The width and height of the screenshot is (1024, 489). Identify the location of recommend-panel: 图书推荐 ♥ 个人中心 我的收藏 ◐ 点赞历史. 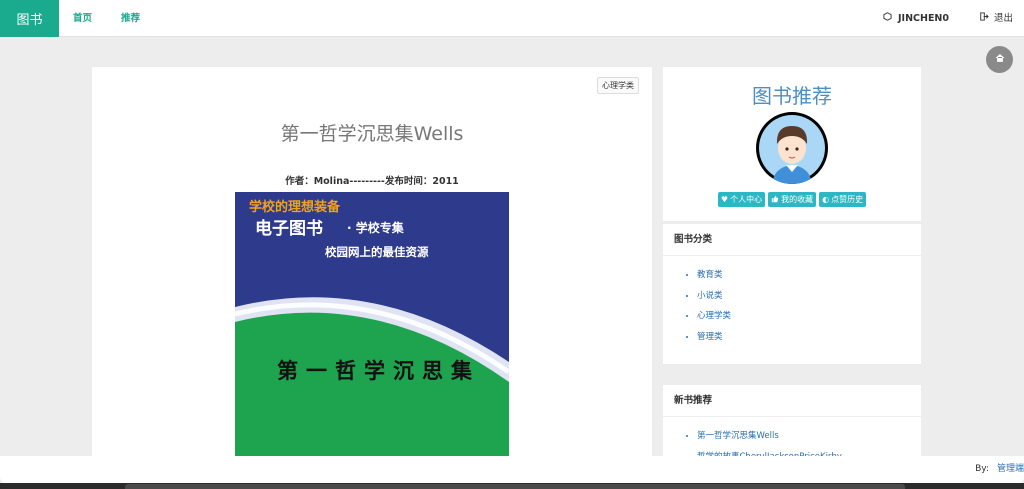
(792, 144).